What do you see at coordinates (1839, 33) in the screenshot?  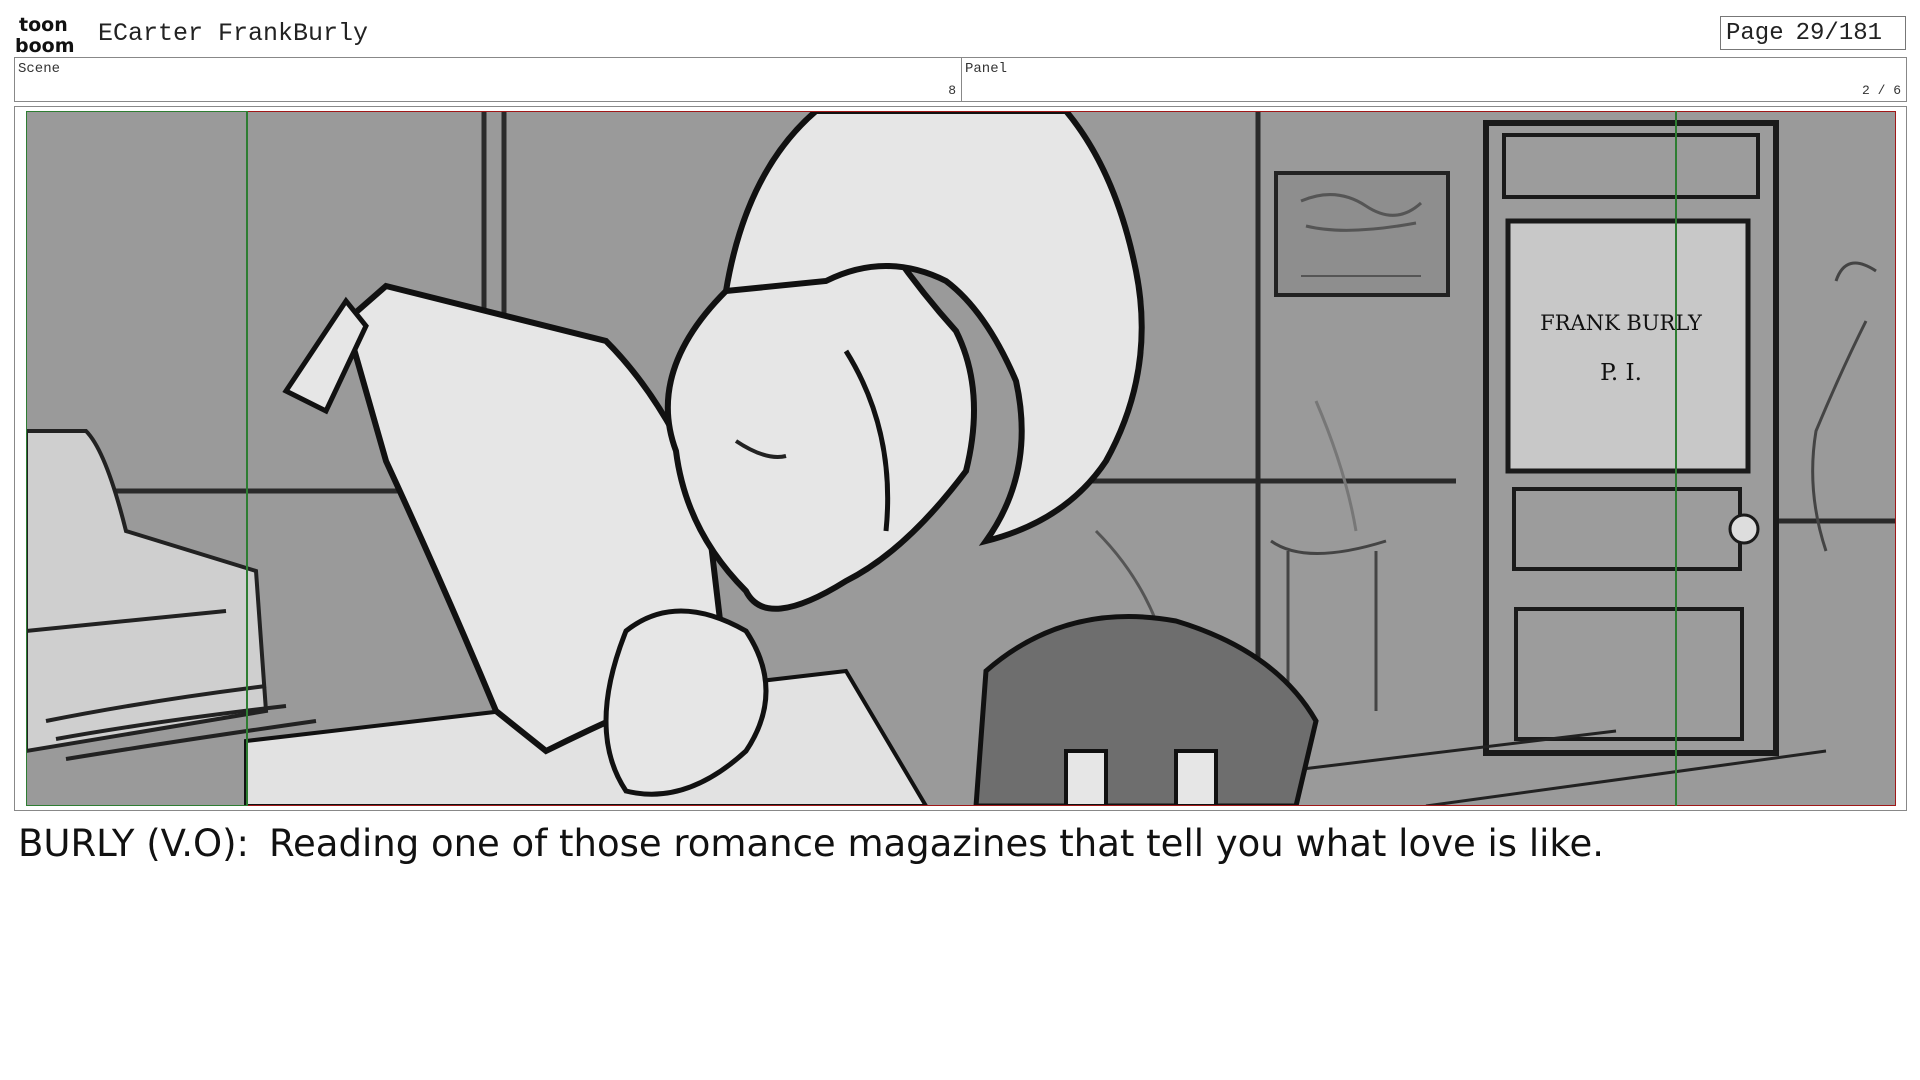 I see `page-number: 29/181` at bounding box center [1839, 33].